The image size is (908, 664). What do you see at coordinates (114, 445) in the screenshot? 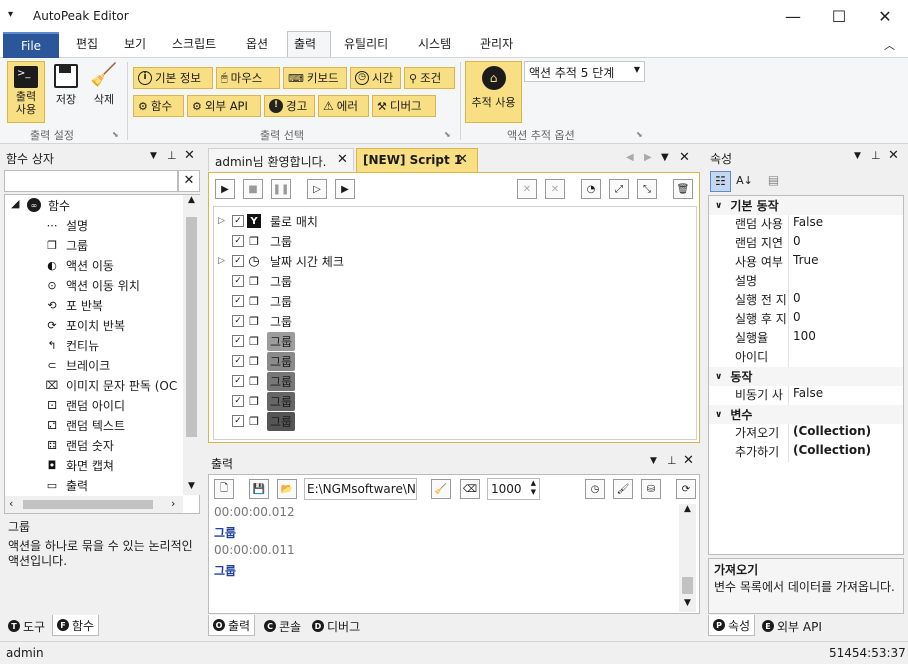
I see `function-item: ⚃ 랜덤 숫자` at bounding box center [114, 445].